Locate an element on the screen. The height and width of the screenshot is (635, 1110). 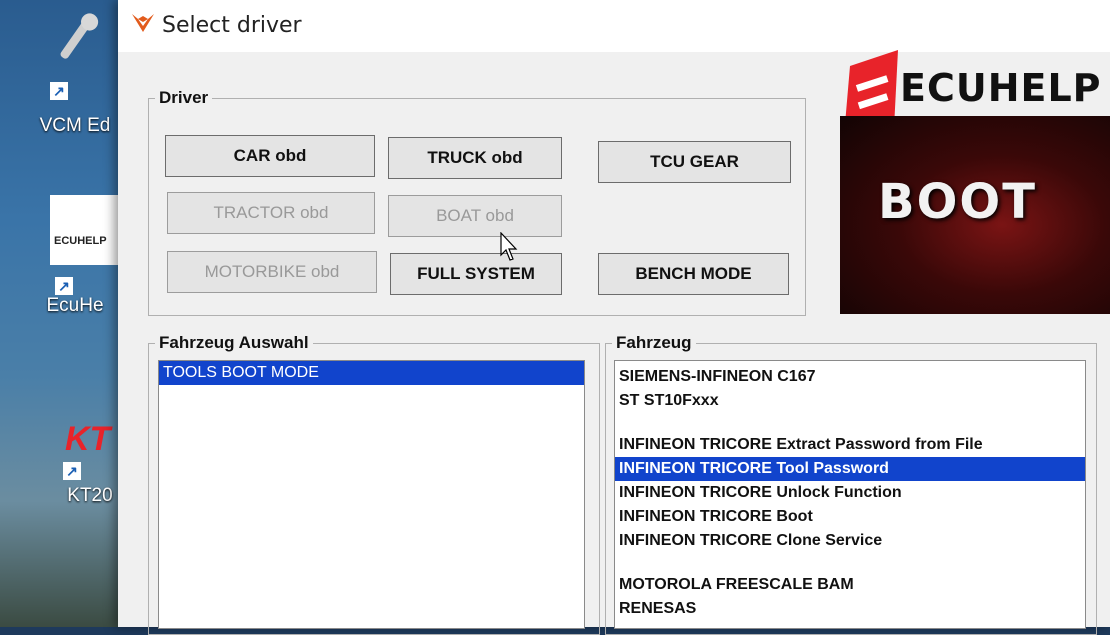
list-item: SIEMENS-INFINEON C167 is located at coordinates (850, 377).